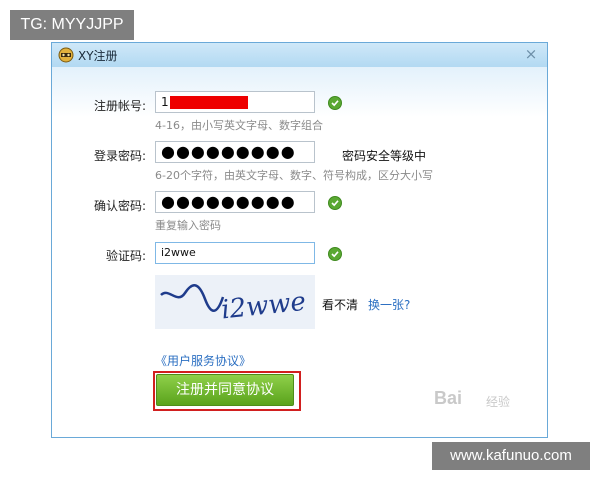 The image size is (600, 480). Describe the element at coordinates (294, 175) in the screenshot. I see `password-hint: 6-20个字符，由英文字母、数字、符号构成，区分大小写` at that location.